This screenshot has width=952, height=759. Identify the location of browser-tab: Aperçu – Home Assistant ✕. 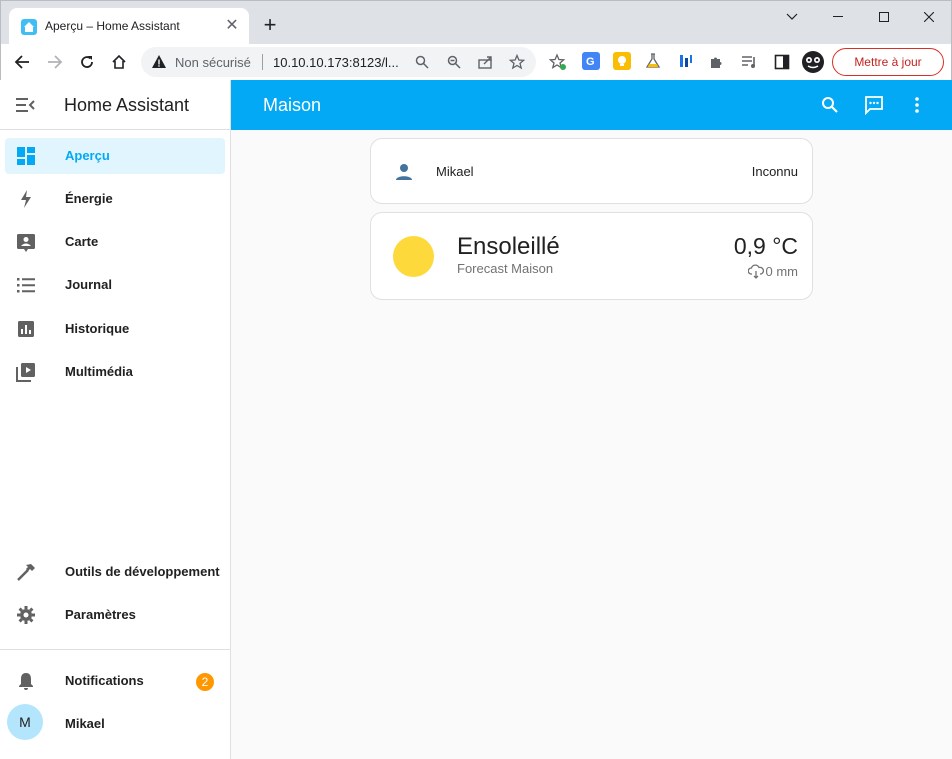
(129, 26).